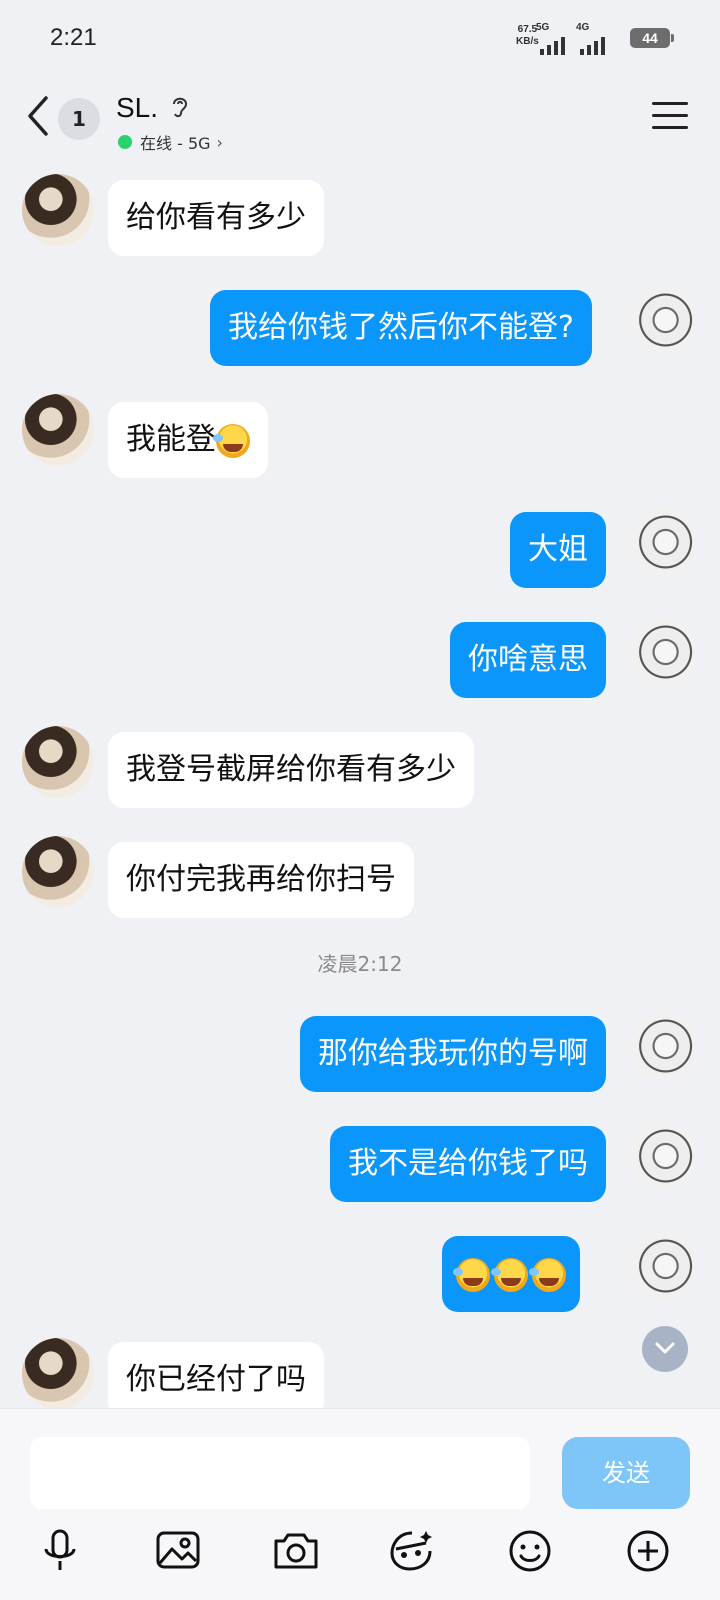 This screenshot has height=1600, width=720. Describe the element at coordinates (170, 142) in the screenshot. I see `presence-status: 在线 - 5G ›` at that location.